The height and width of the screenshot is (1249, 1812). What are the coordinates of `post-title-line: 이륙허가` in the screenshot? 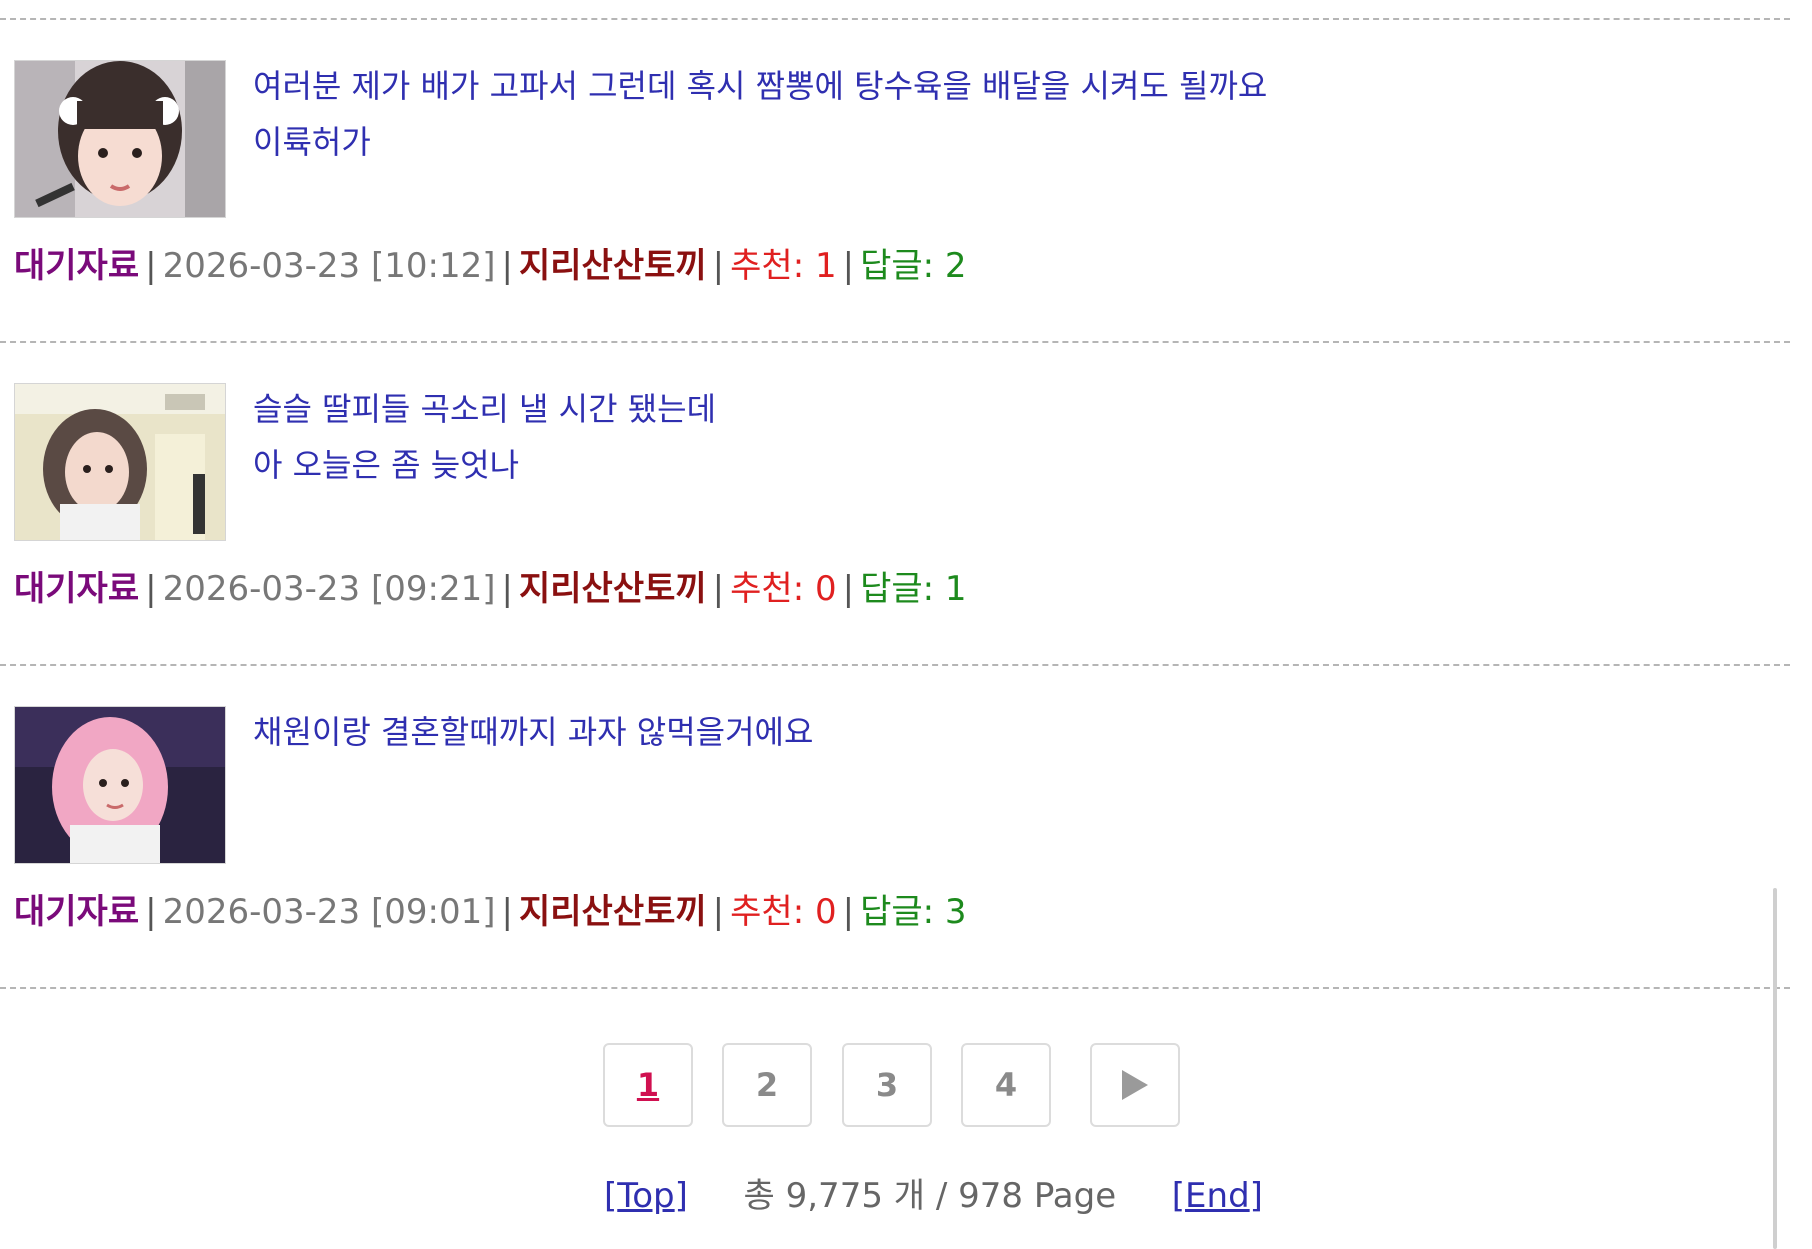 It's located at (312, 142).